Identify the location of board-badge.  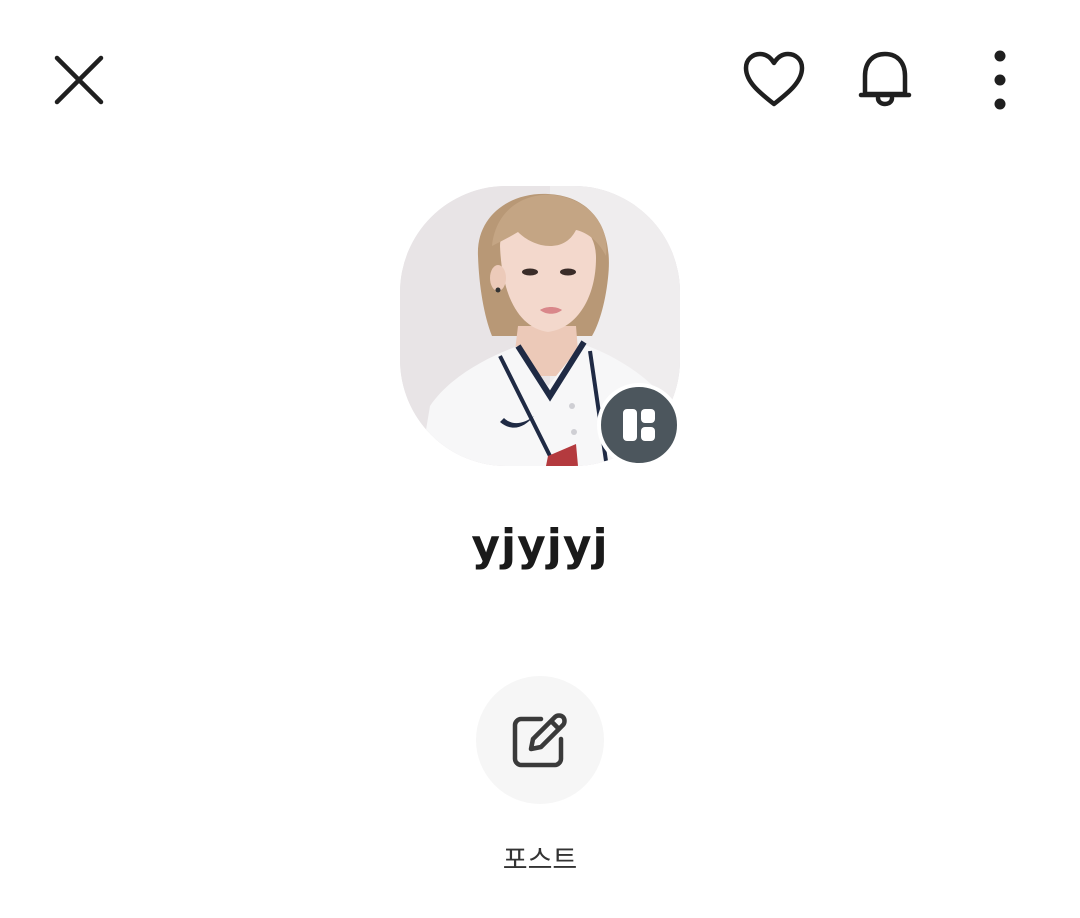
(639, 425).